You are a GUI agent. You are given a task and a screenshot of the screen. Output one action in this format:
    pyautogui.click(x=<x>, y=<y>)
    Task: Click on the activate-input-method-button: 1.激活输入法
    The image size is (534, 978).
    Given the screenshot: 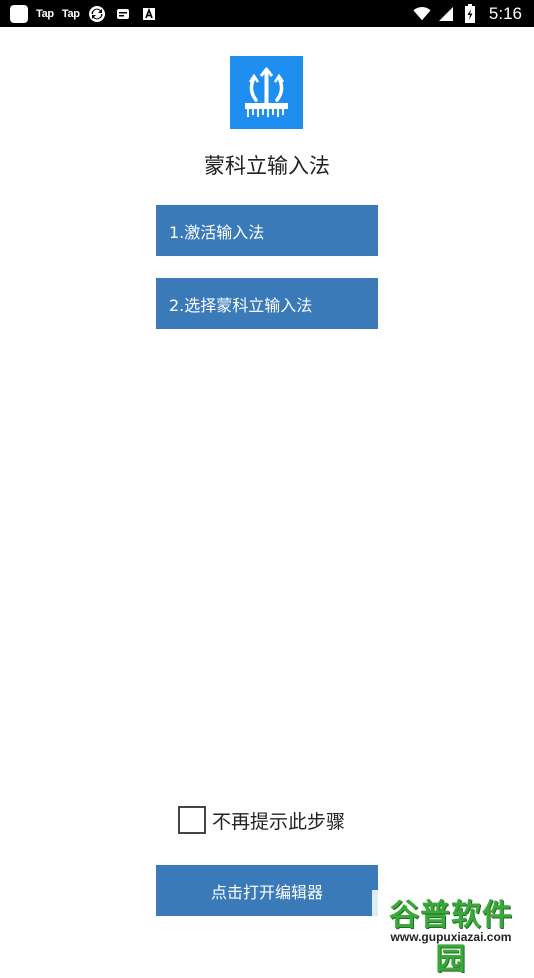 What is the action you would take?
    pyautogui.click(x=267, y=230)
    